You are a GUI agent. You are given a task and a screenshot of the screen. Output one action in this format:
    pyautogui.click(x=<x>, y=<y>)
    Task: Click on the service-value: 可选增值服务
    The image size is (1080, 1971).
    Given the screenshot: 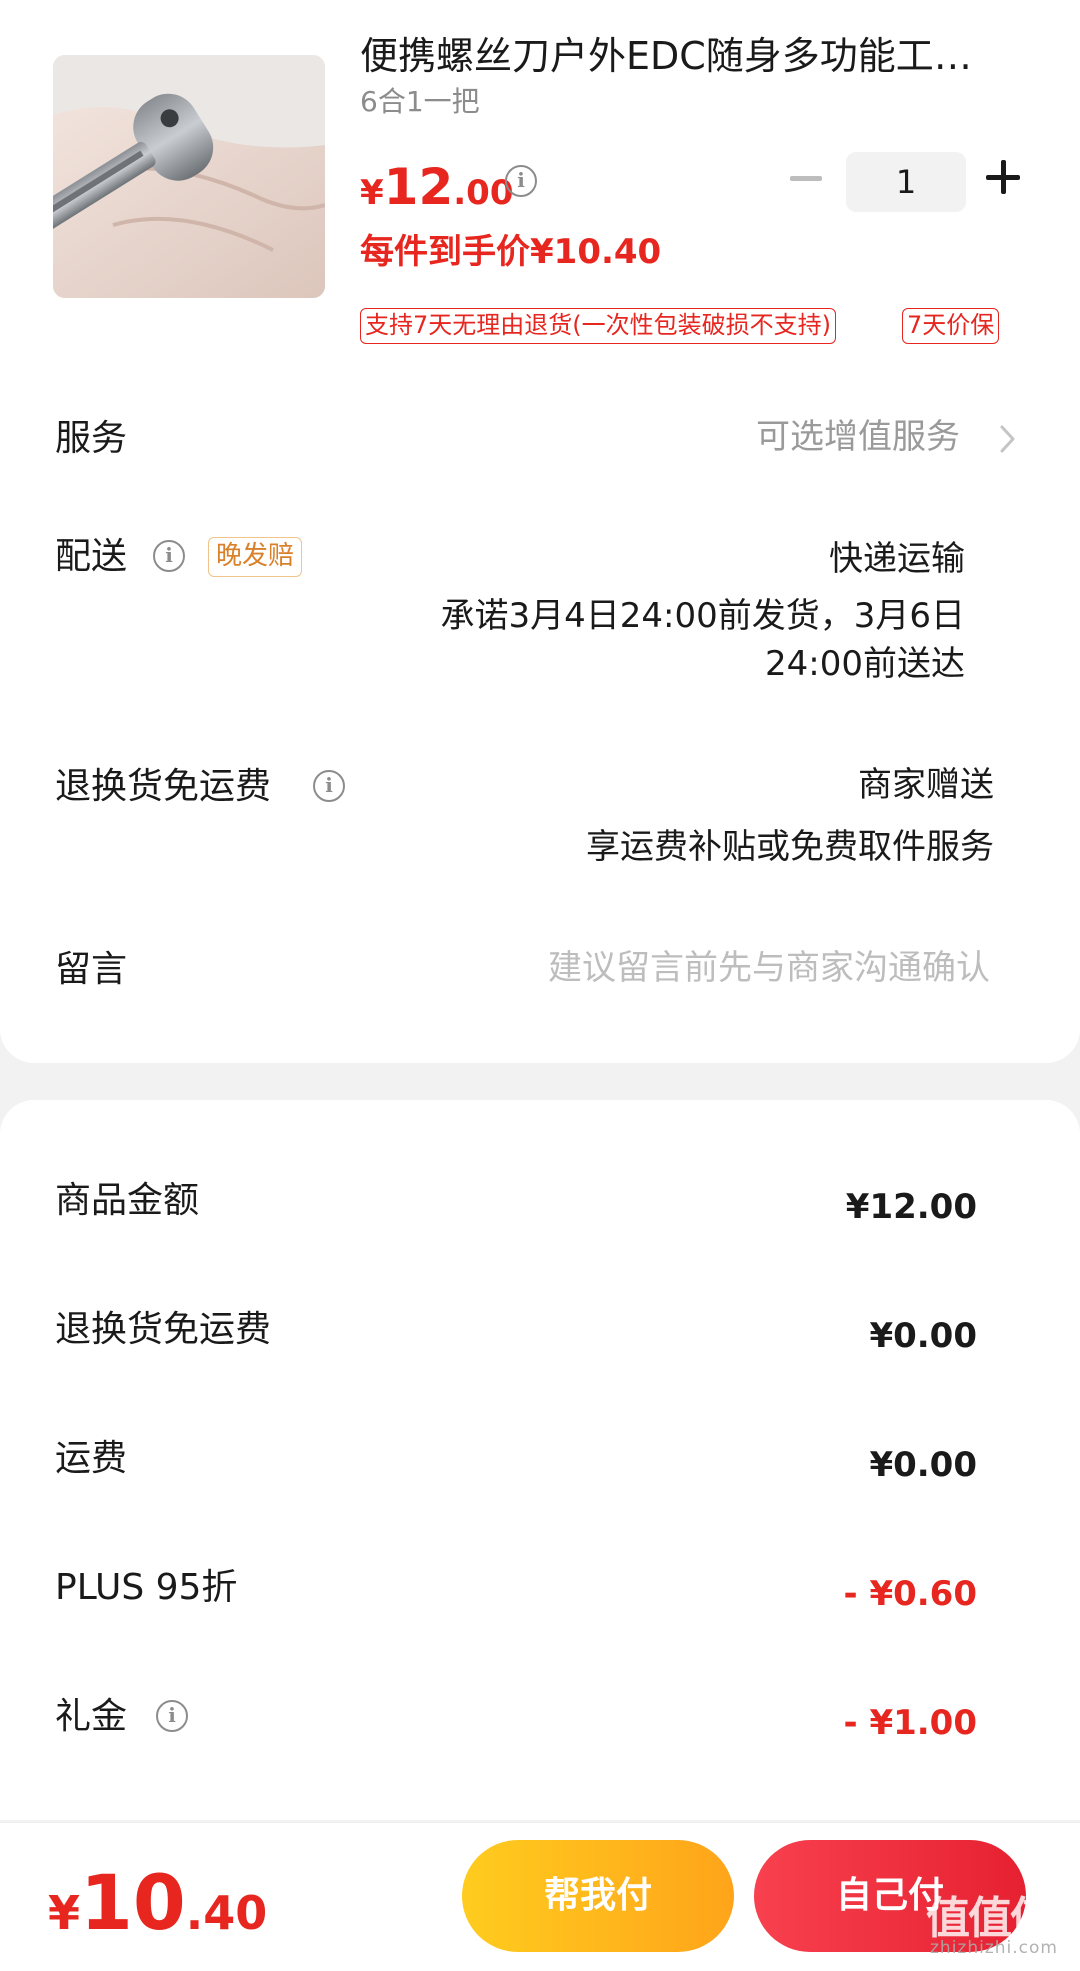 What is the action you would take?
    pyautogui.click(x=858, y=437)
    